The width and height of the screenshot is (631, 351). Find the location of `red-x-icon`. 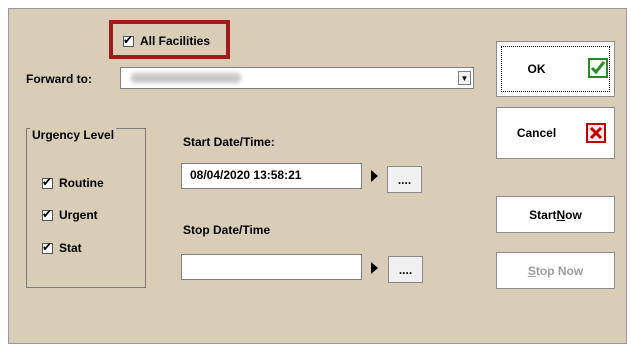

red-x-icon is located at coordinates (596, 133).